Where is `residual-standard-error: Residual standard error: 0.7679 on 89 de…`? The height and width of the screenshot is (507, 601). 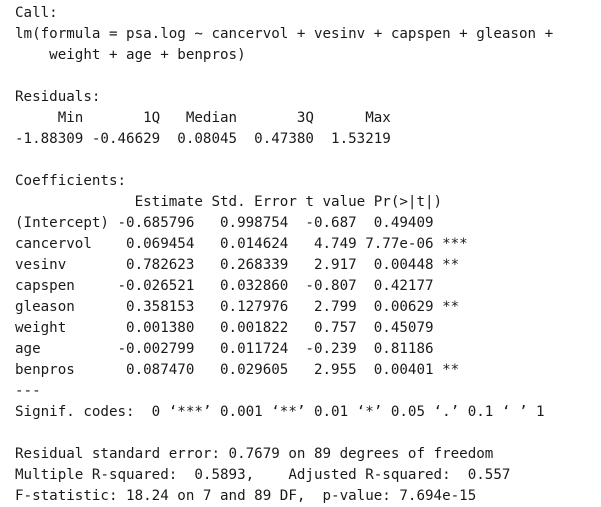
residual-standard-error: Residual standard error: 0.7679 on 89 de… is located at coordinates (254, 454).